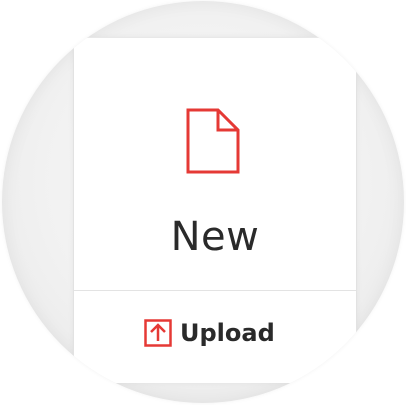 The height and width of the screenshot is (405, 406). What do you see at coordinates (213, 141) in the screenshot?
I see `document-icon` at bounding box center [213, 141].